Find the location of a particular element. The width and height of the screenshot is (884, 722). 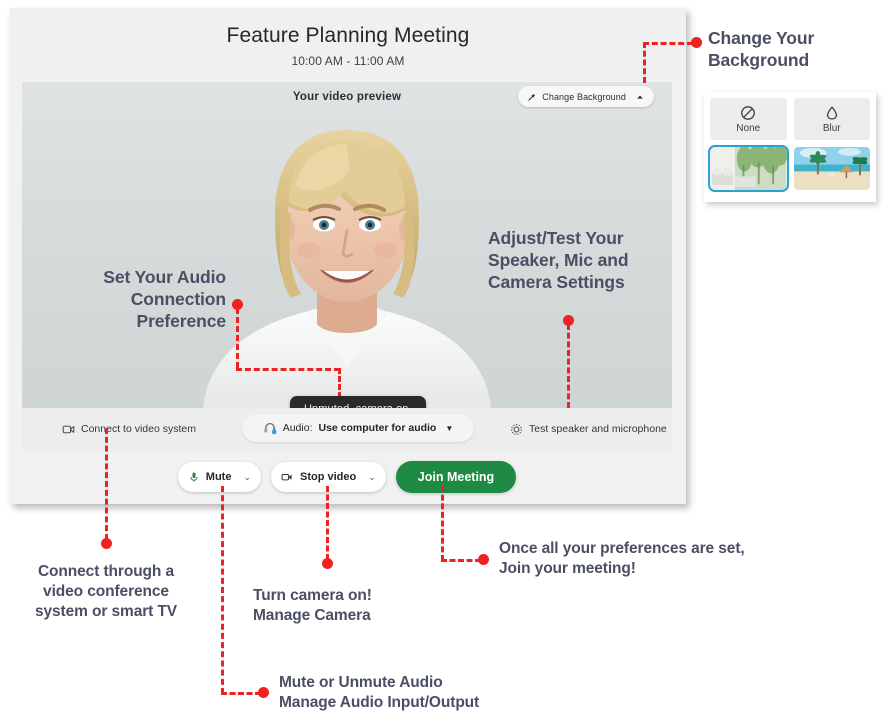

meeting-time: 10:00 AM - 11:00 AM is located at coordinates (348, 61).